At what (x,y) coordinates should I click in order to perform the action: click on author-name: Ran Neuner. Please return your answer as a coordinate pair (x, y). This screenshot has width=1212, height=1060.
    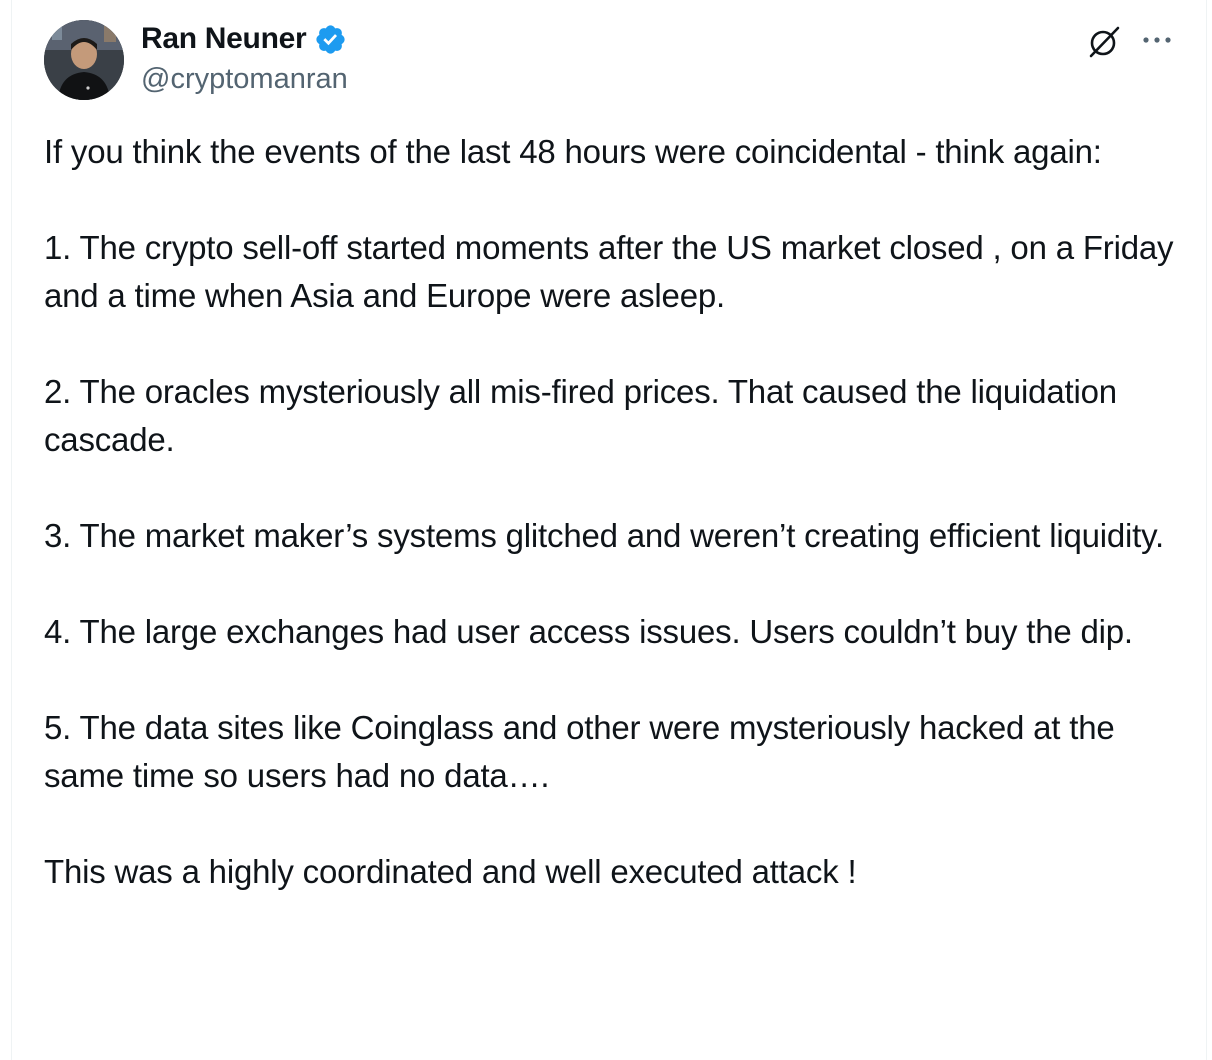
    Looking at the image, I should click on (224, 39).